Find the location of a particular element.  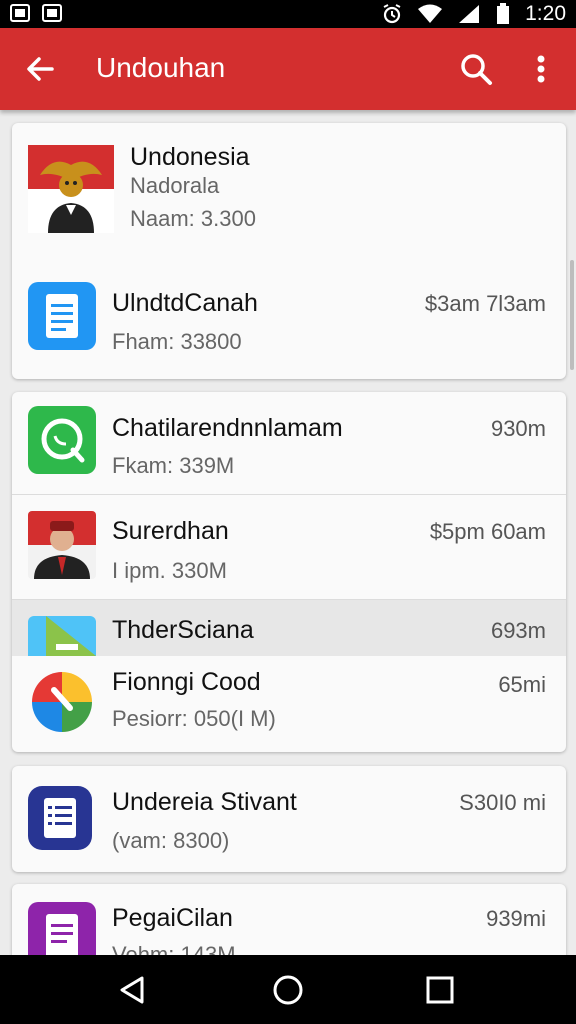

download-card: PegaiCilan 939mi Vehm: 143M is located at coordinates (289, 919).